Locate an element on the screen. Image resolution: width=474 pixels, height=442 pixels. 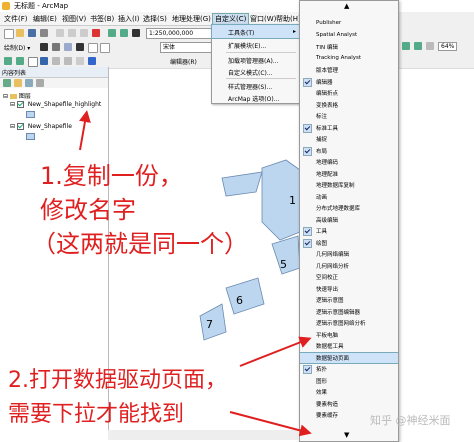
arrow-to-scroll-down is located at coordinates (270, 424).